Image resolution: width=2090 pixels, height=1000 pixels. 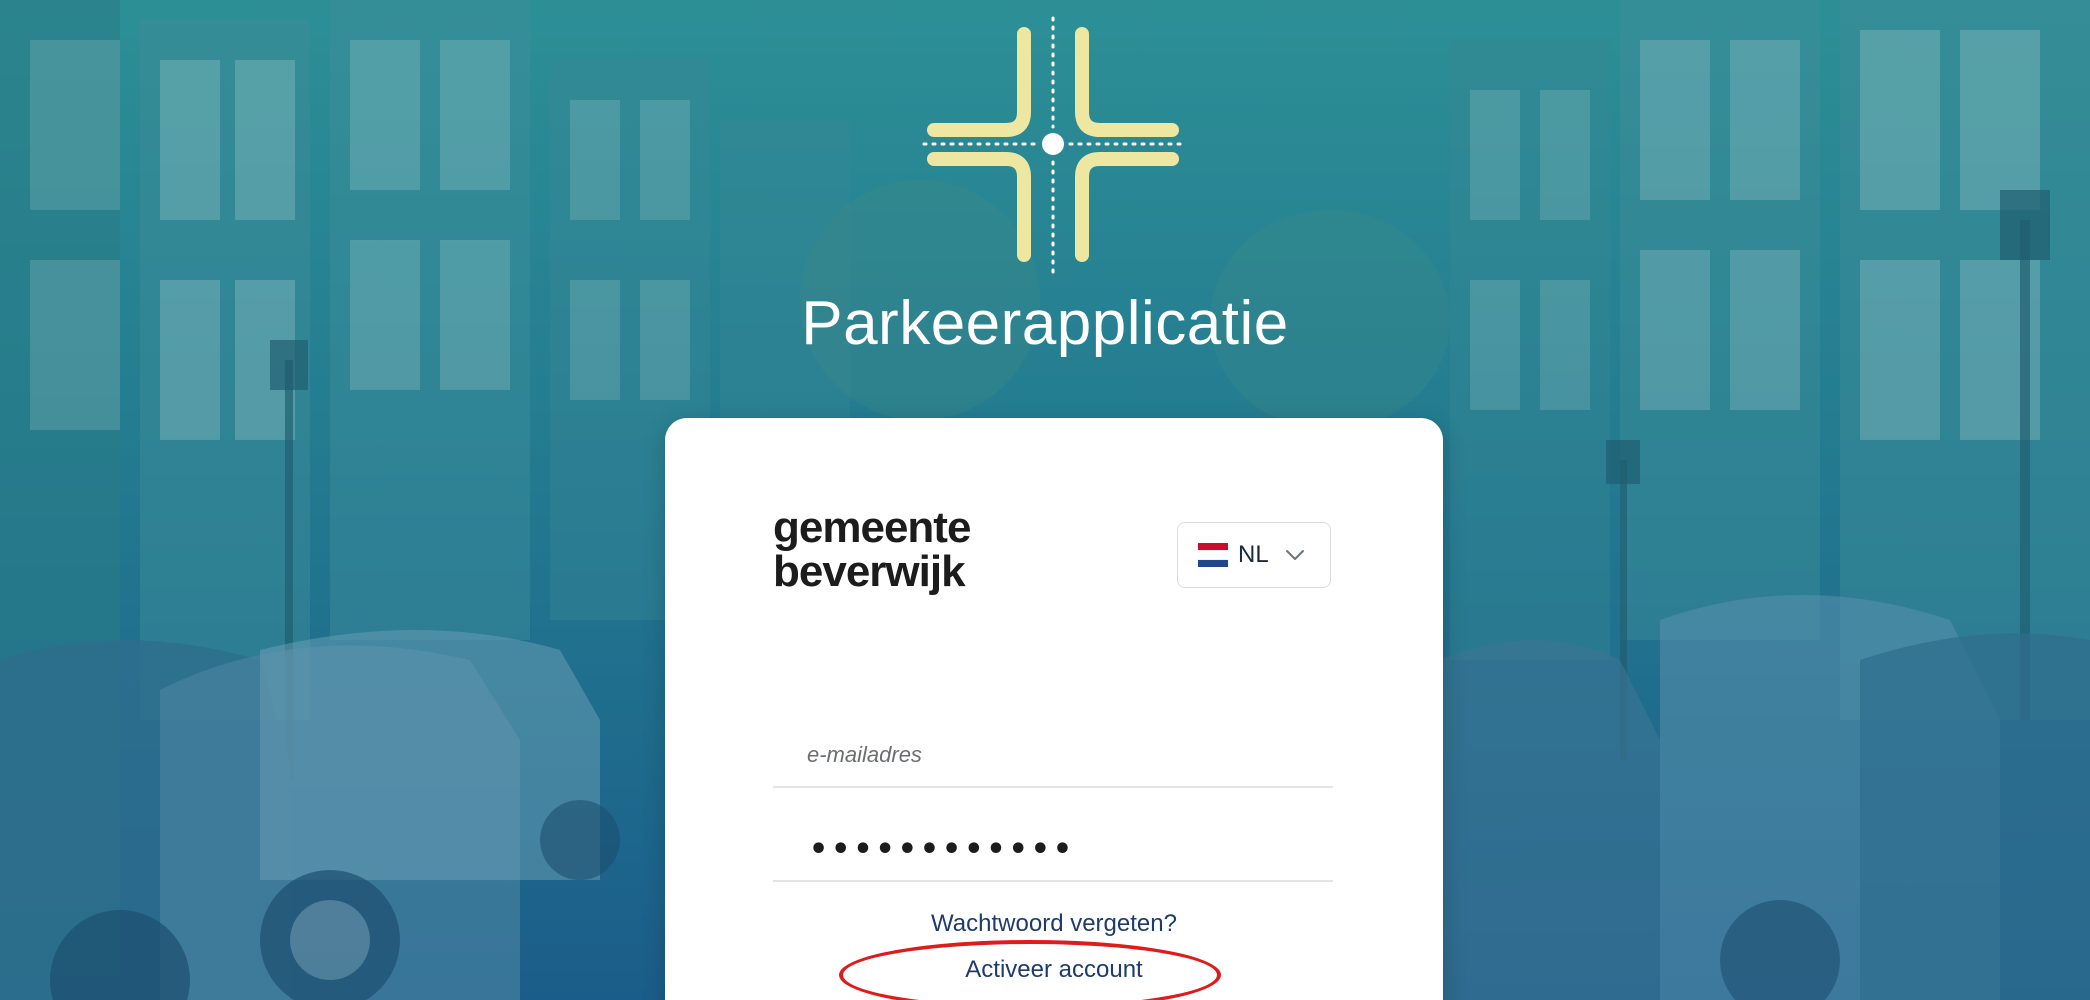 I want to click on password-field-container: ••••••••••••, so click(x=1053, y=850).